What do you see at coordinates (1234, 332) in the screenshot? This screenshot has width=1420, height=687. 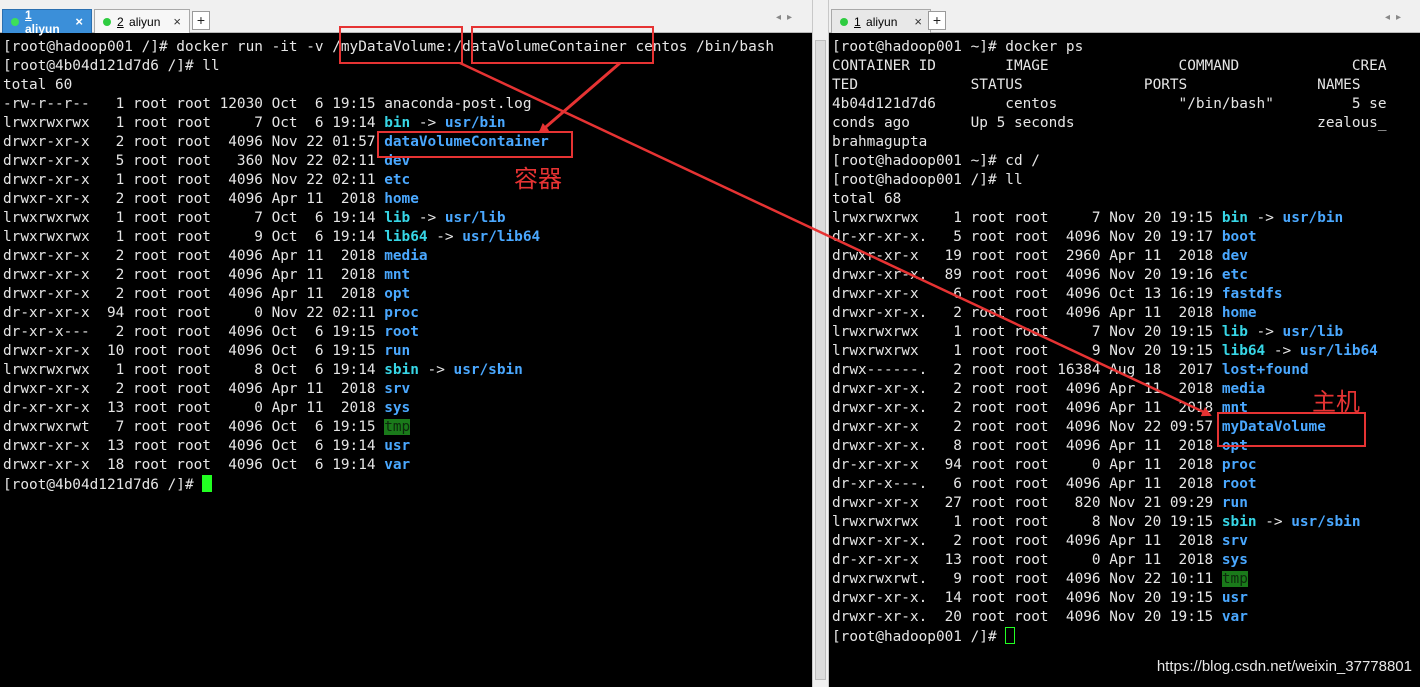 I see `entry-name: lib` at bounding box center [1234, 332].